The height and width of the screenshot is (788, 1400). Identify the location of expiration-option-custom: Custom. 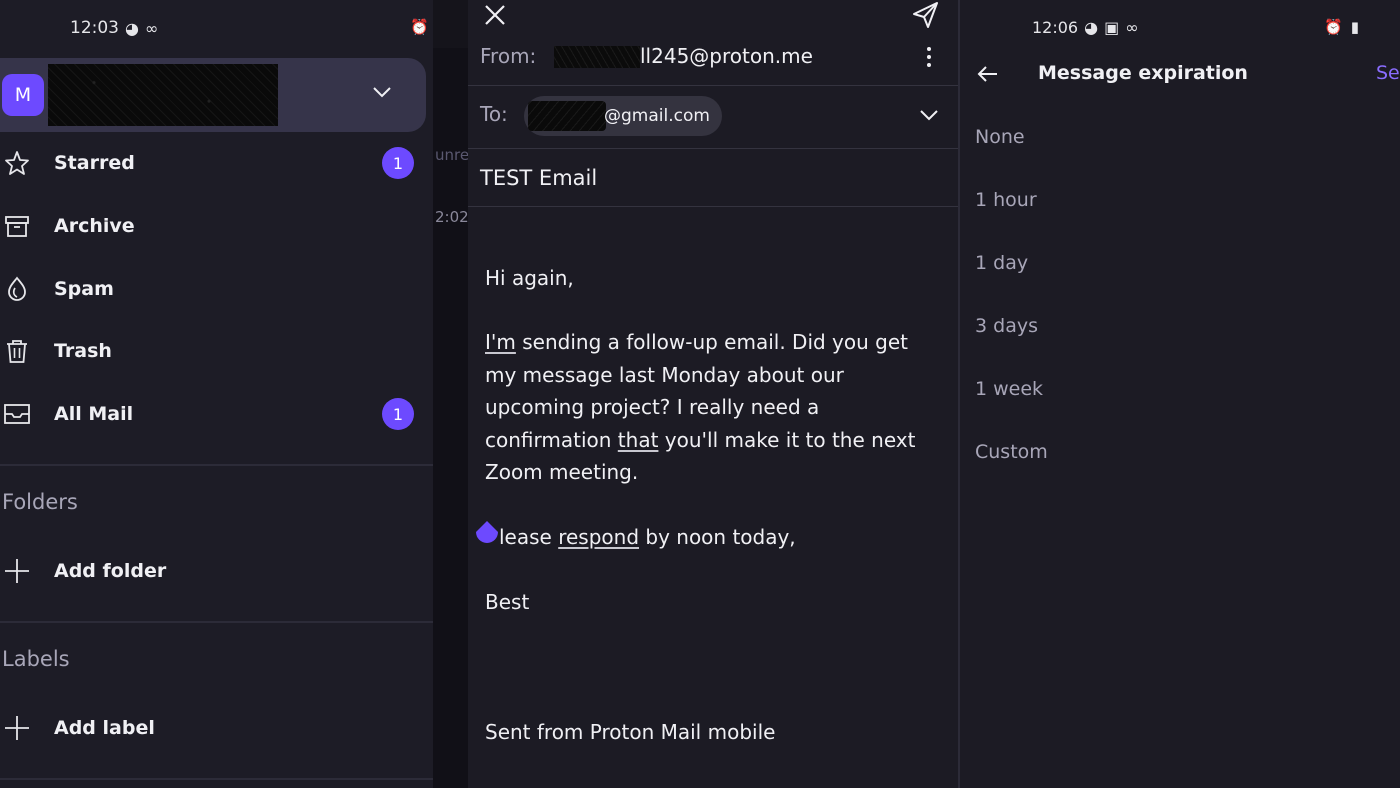
(1011, 452).